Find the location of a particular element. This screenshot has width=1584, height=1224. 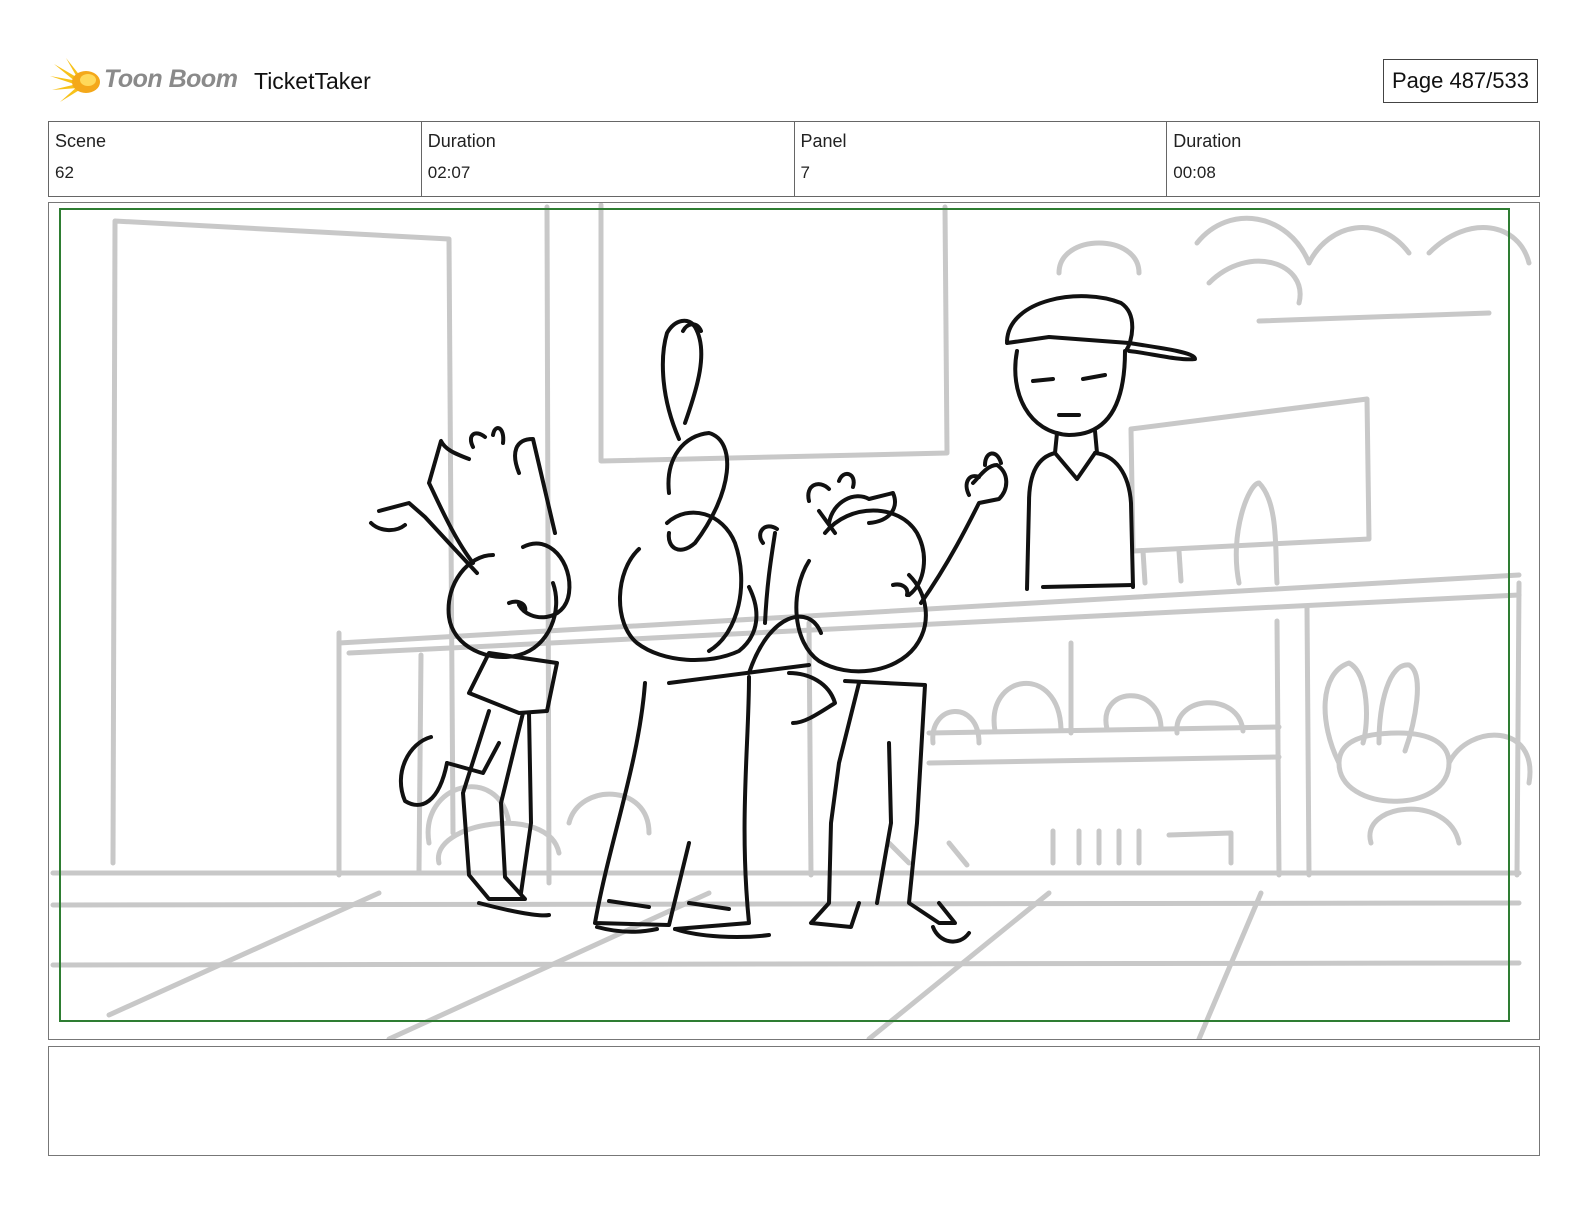

panel-label: Panel is located at coordinates (823, 141).